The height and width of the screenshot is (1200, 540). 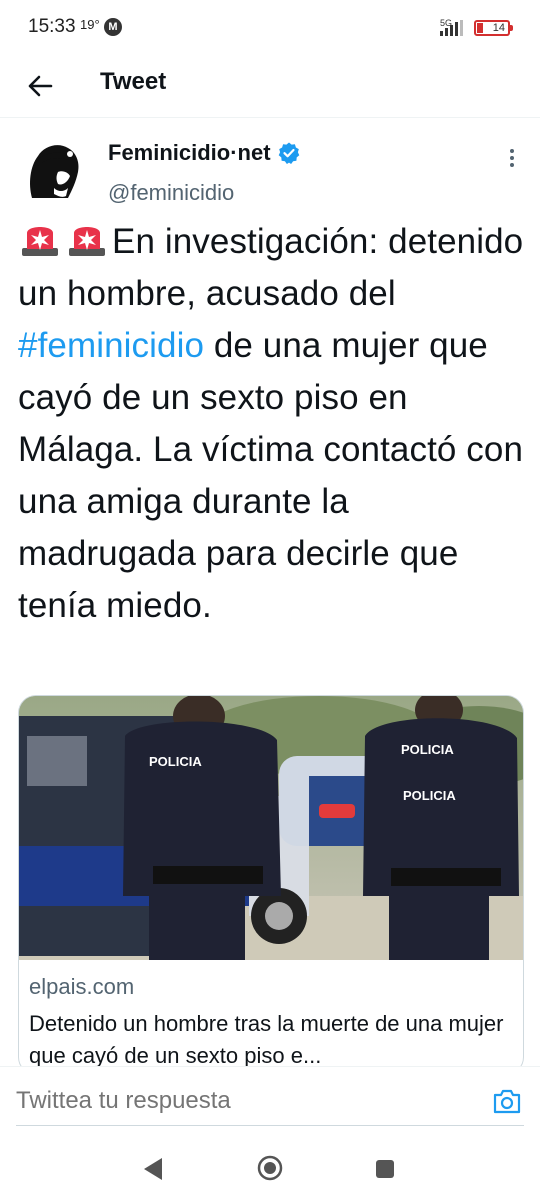 What do you see at coordinates (270, 87) in the screenshot?
I see `top-app-bar: Tweet` at bounding box center [270, 87].